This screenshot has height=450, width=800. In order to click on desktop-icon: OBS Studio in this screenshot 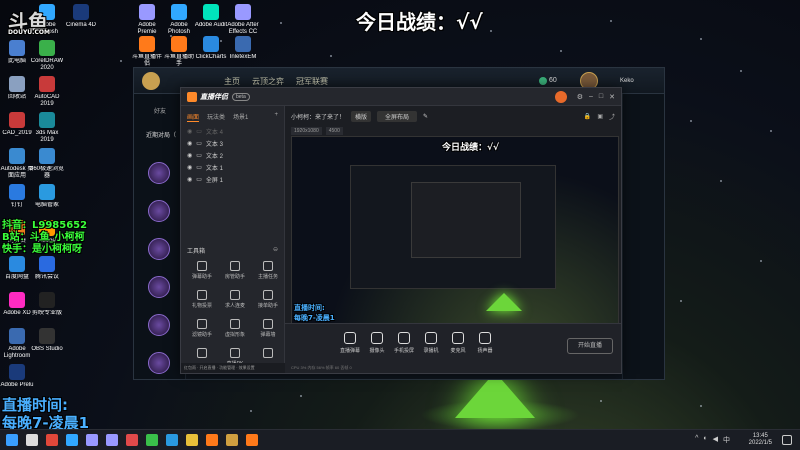, I will do `click(47, 340)`.